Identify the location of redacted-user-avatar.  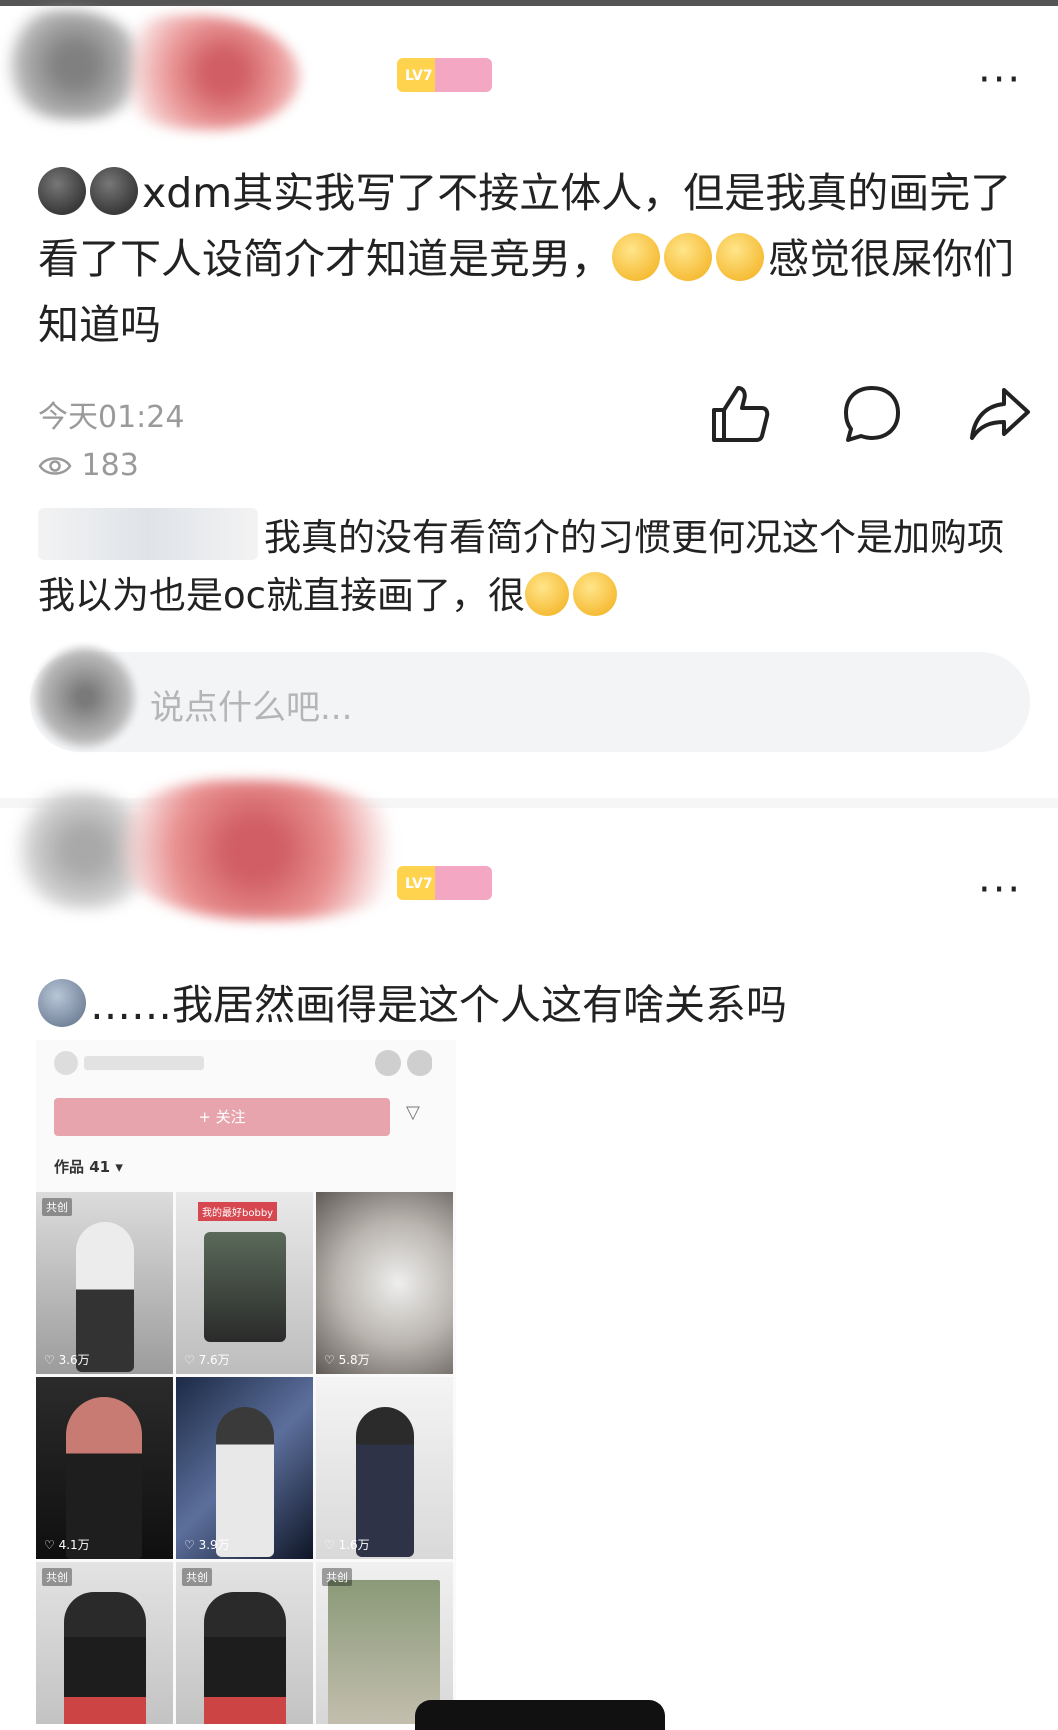
(85, 697).